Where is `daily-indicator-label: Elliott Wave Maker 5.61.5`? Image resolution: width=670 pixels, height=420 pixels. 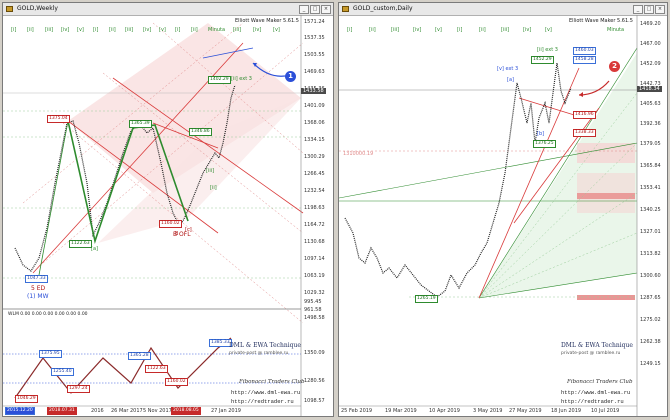
daily-indicator-label: Elliott Wave Maker 5.61.5 is located at coordinates (601, 21).